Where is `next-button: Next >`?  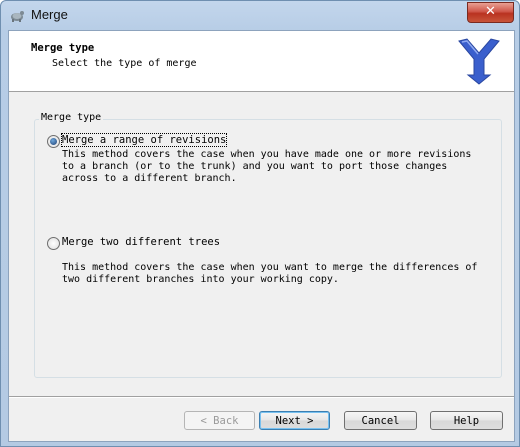
next-button: Next > is located at coordinates (294, 420).